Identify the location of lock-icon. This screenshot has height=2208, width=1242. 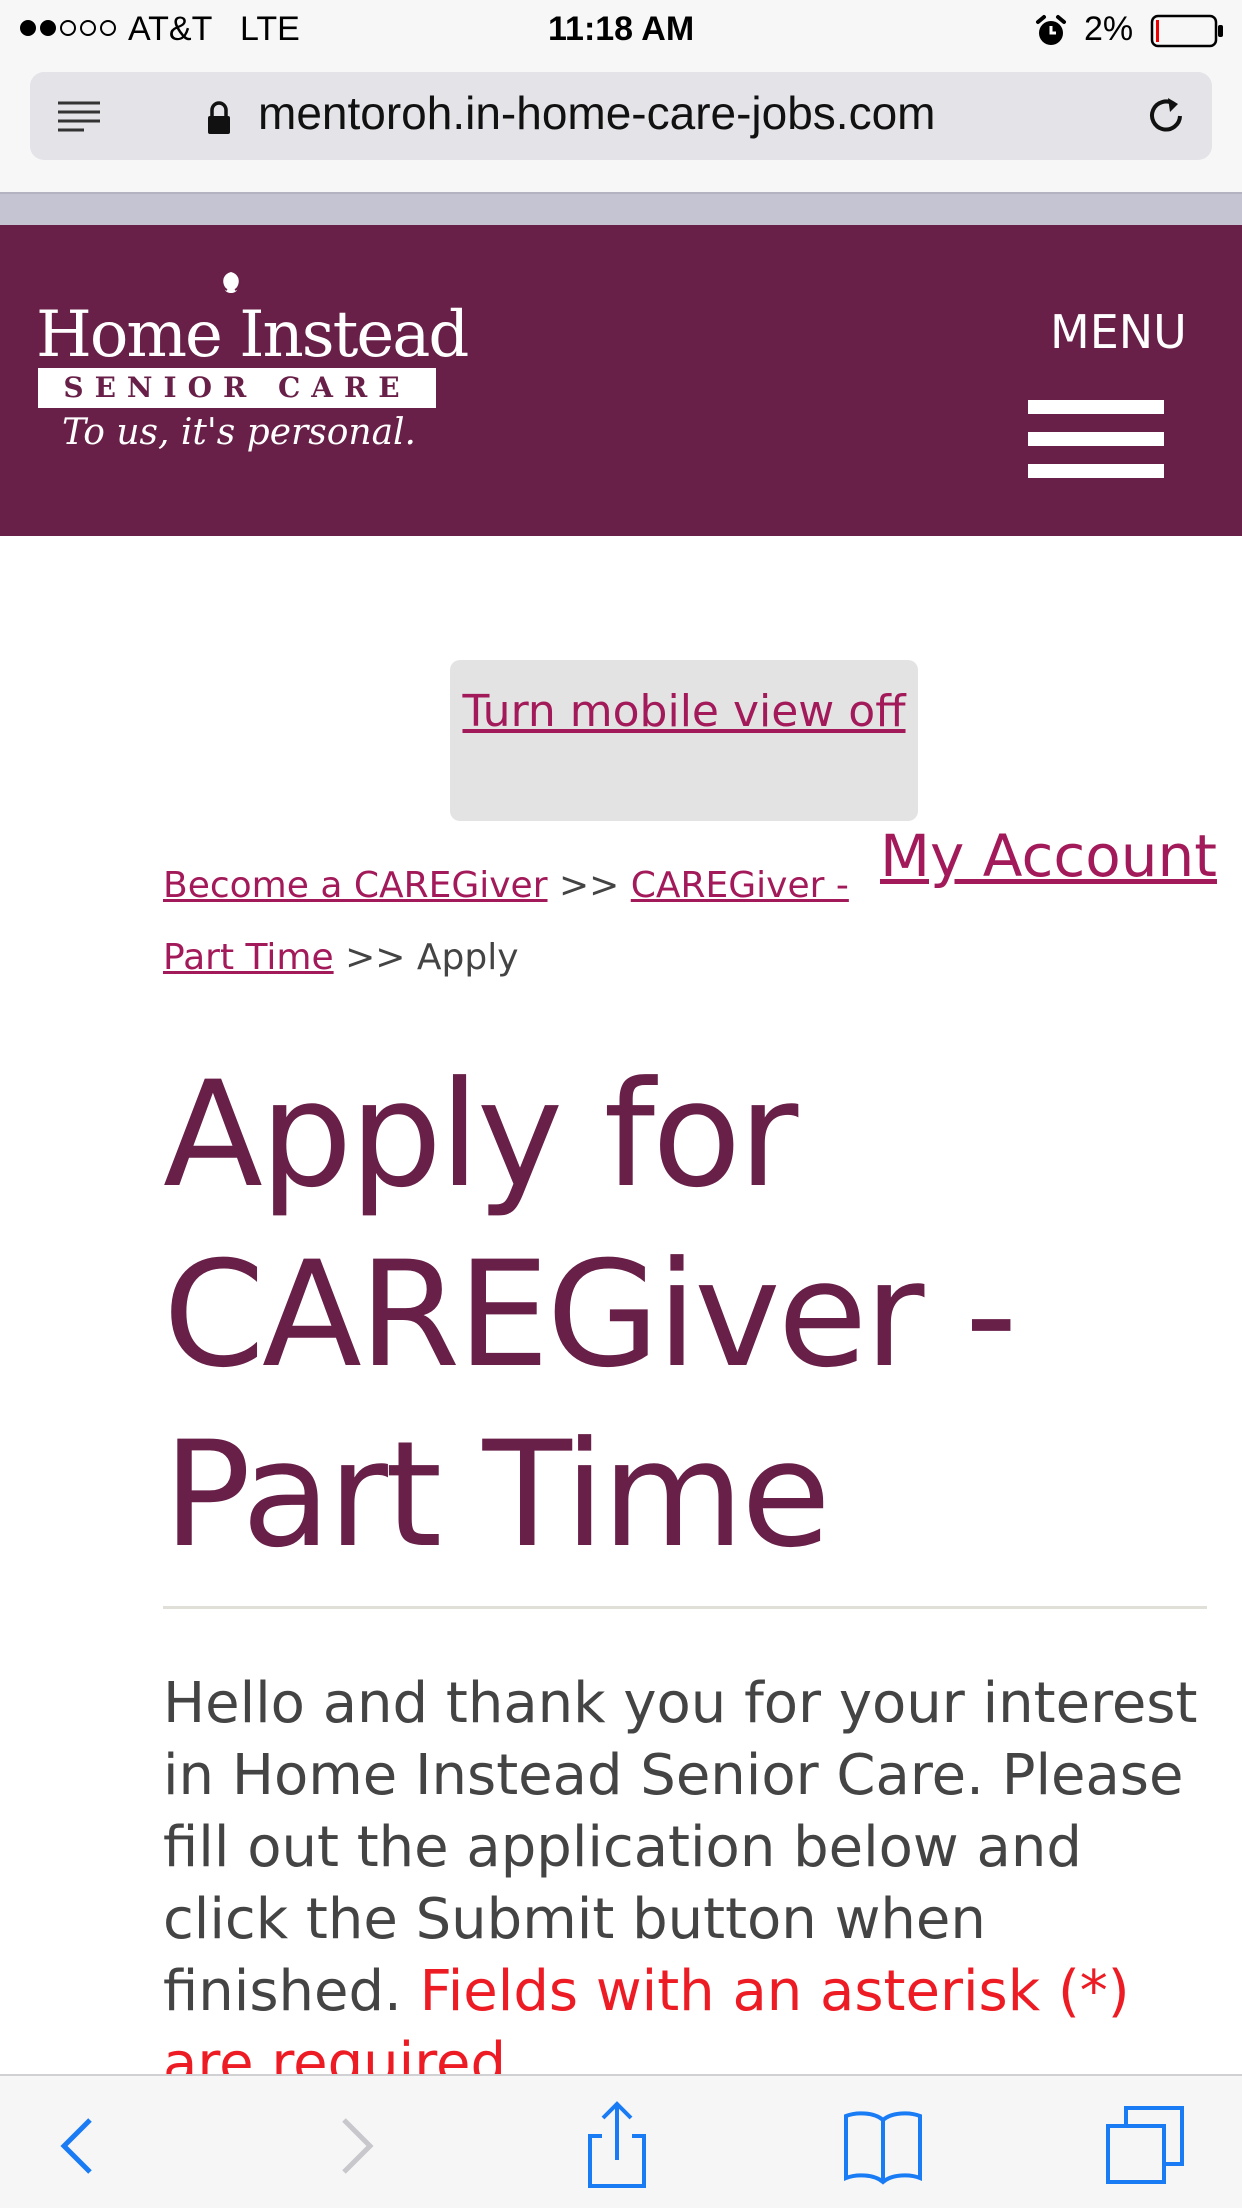
(219, 117).